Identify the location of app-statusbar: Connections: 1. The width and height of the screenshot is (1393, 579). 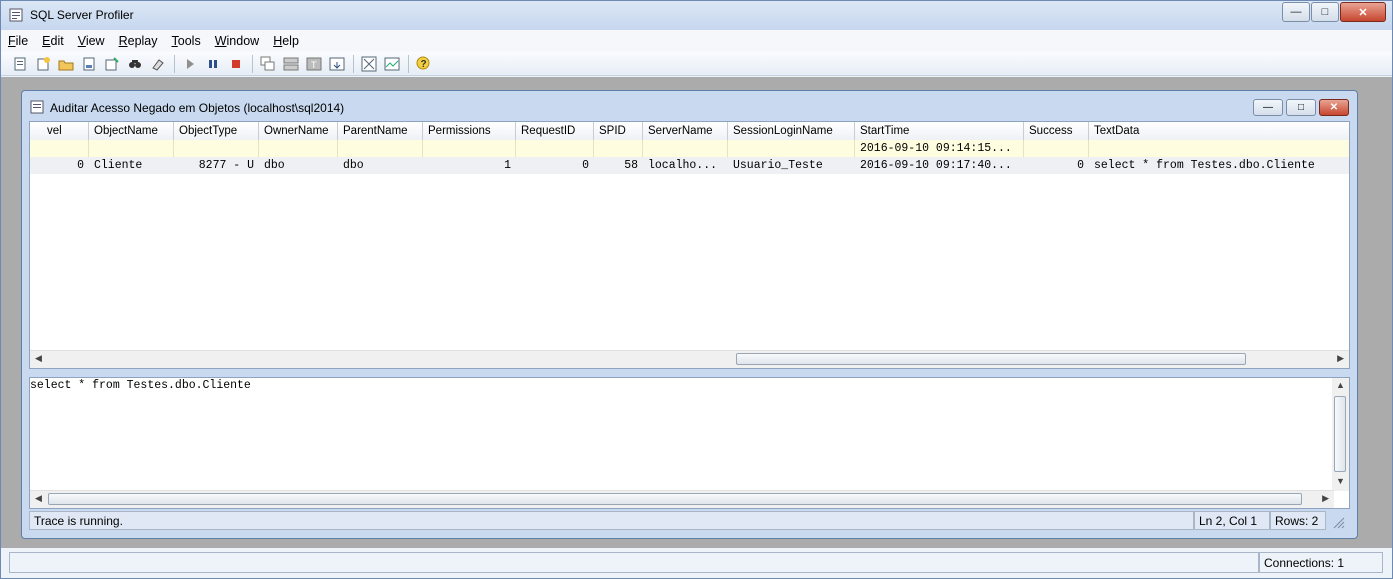
(696, 564).